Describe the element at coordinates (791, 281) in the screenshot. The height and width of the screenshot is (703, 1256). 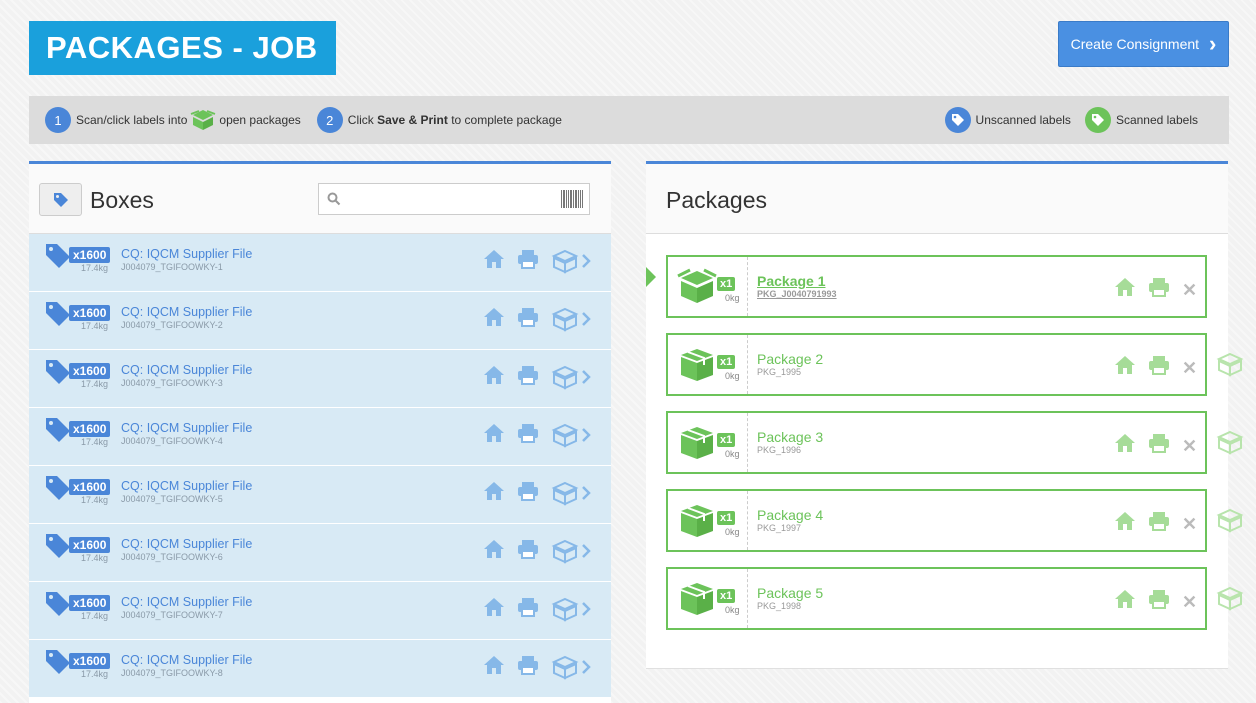
I see `package-name: Package 1` at that location.